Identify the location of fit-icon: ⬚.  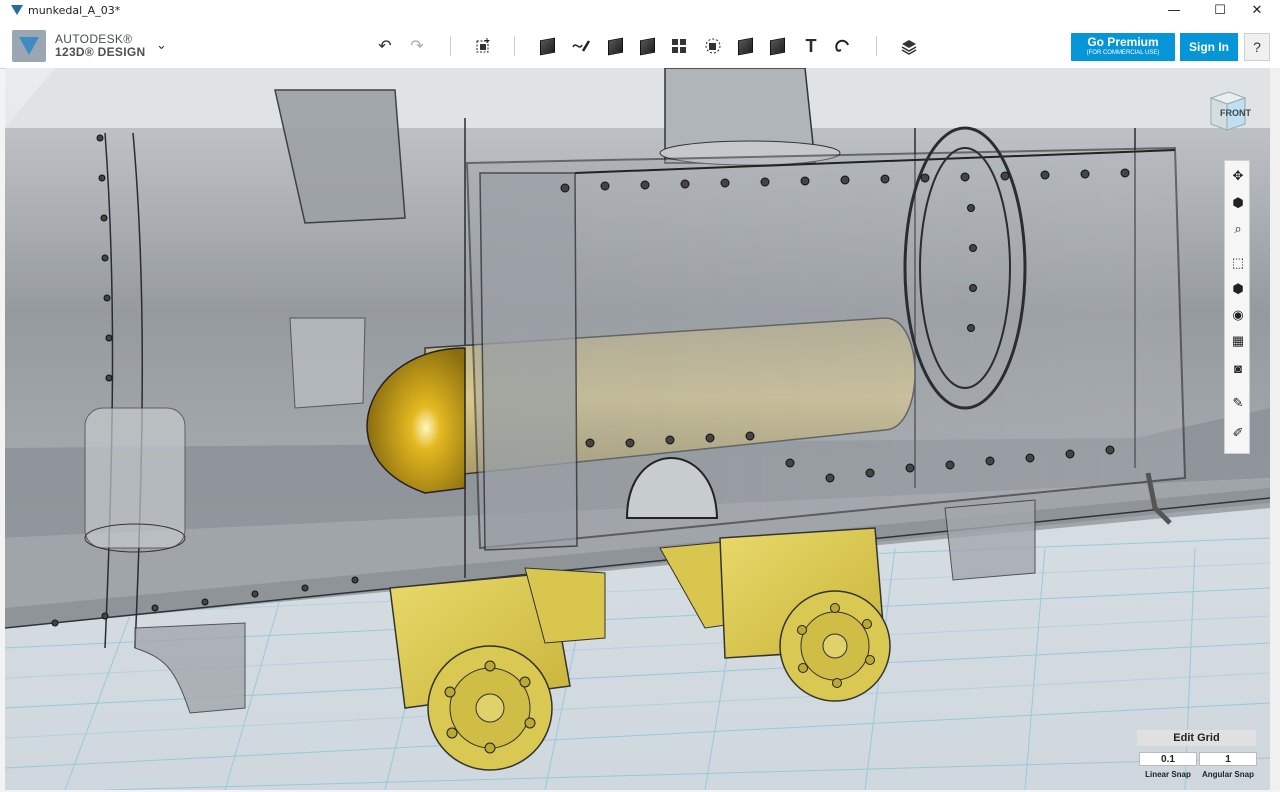
(1238, 263).